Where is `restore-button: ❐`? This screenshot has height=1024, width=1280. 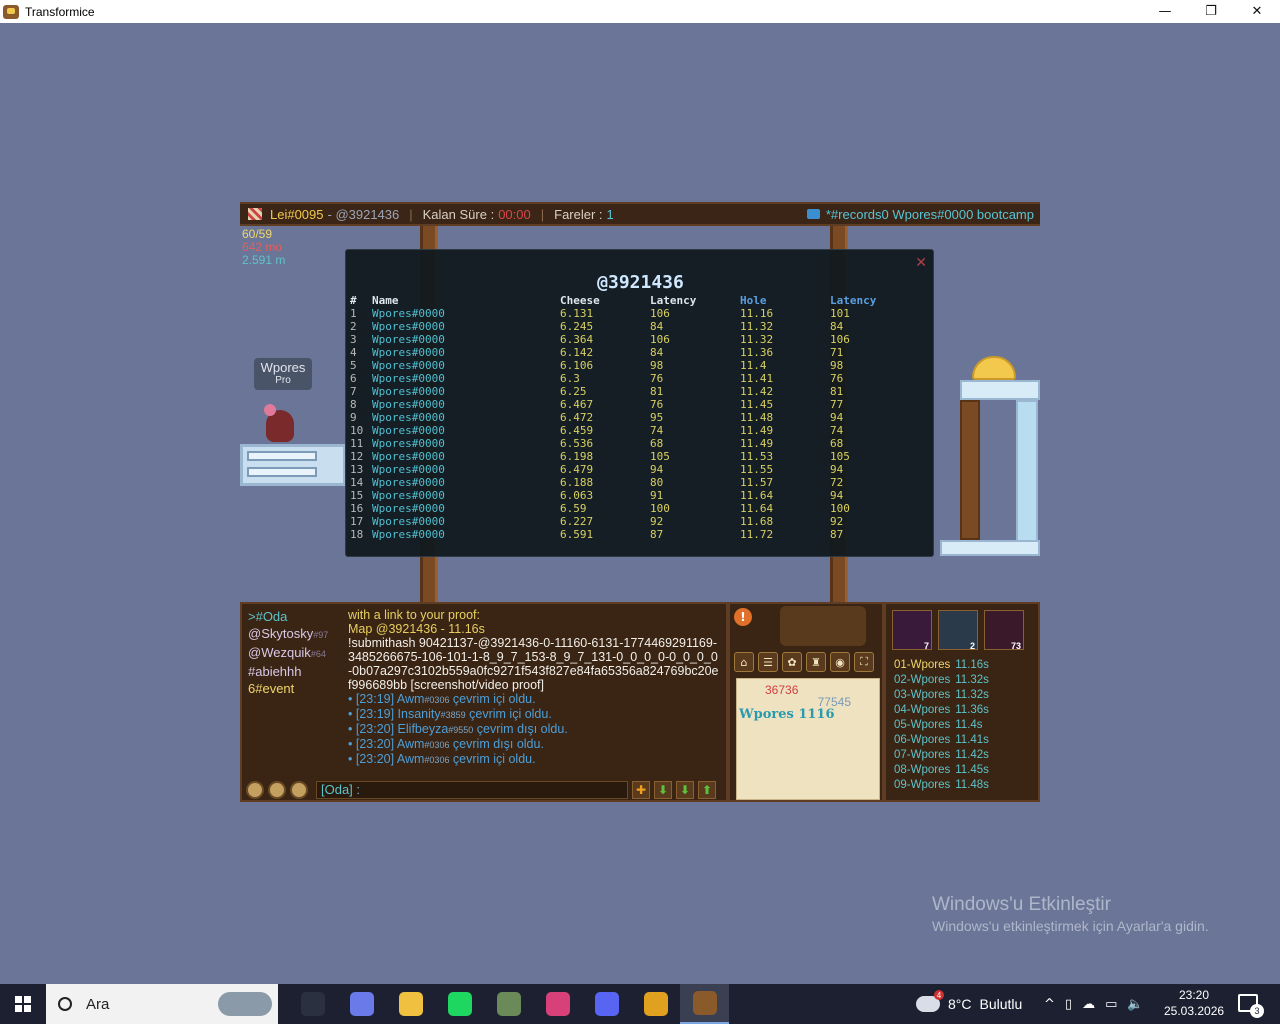
restore-button: ❐ is located at coordinates (1211, 11).